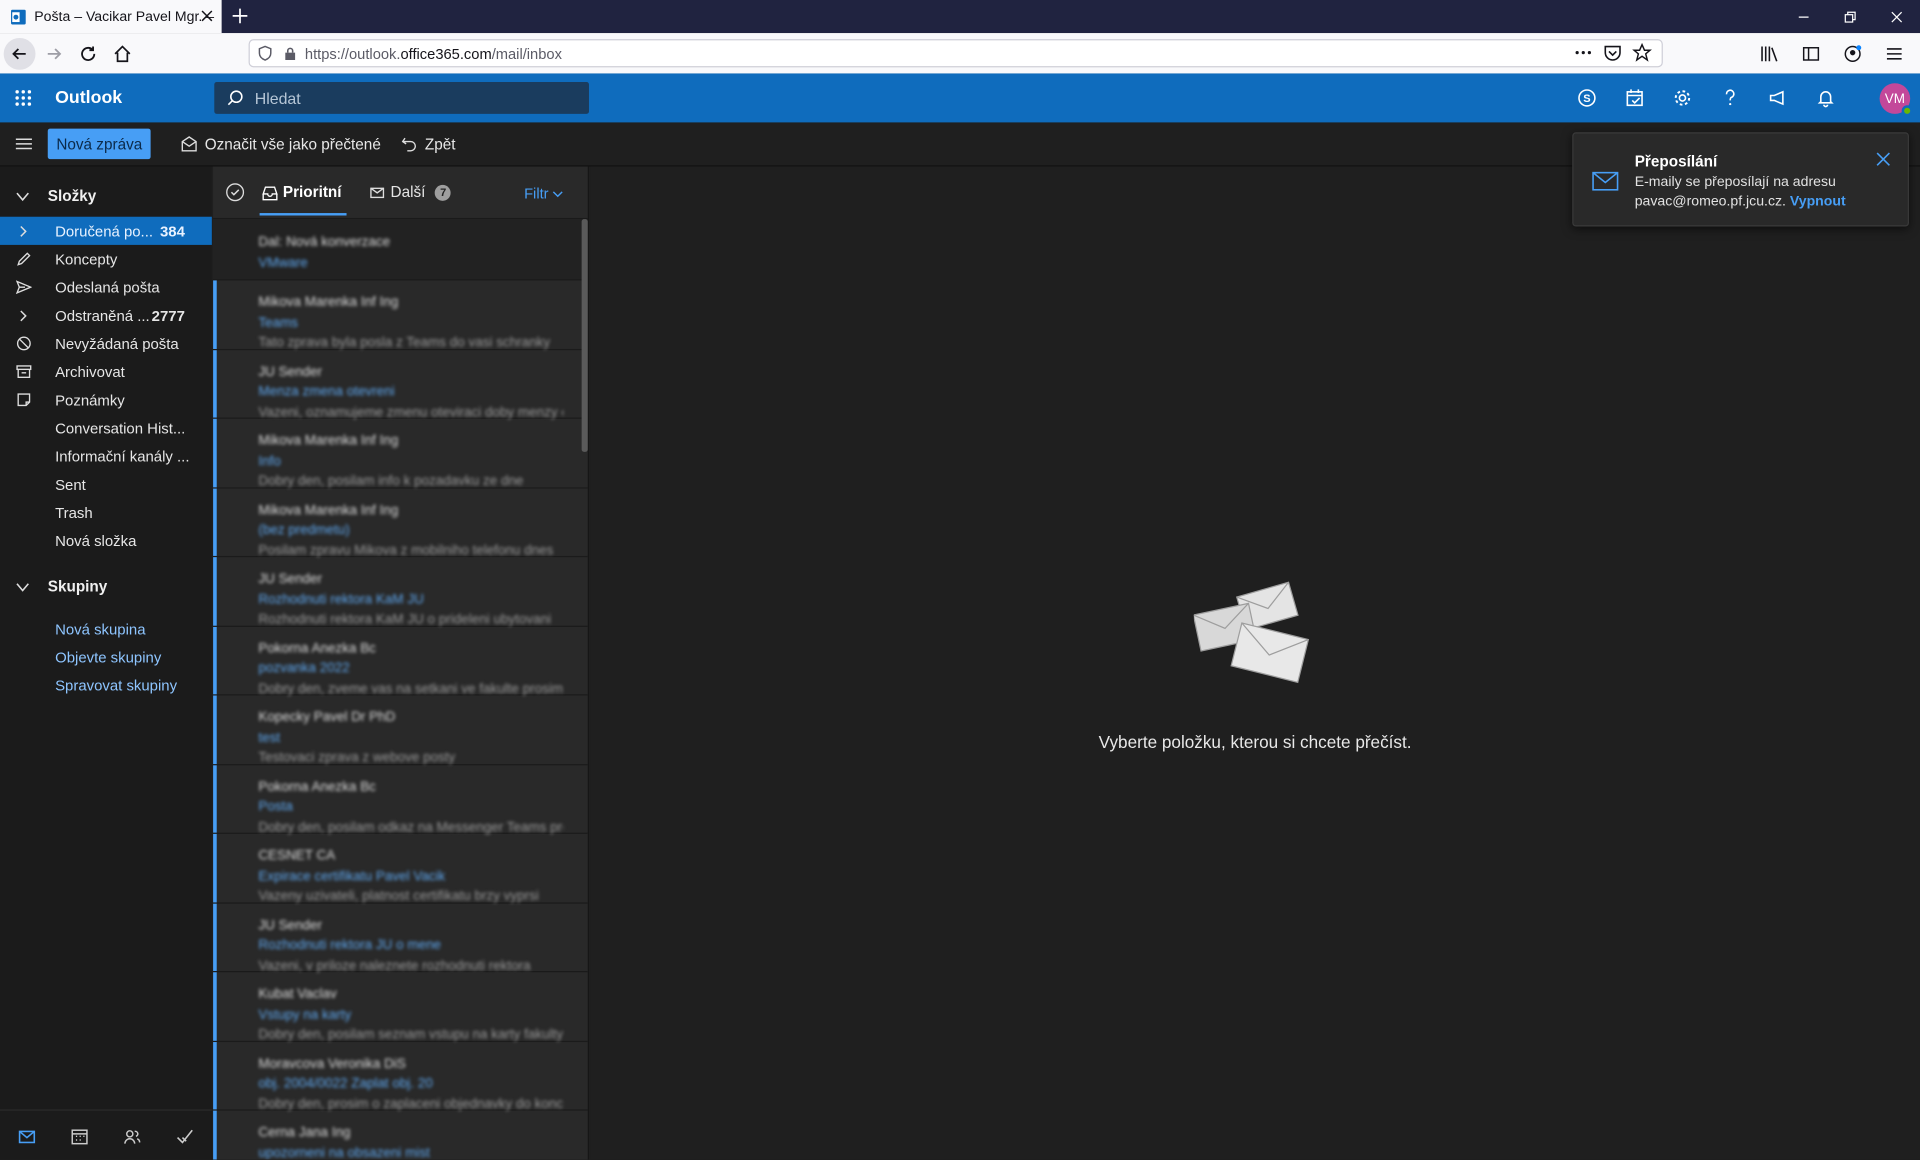  What do you see at coordinates (1605, 181) in the screenshot?
I see `mail-forward-icon` at bounding box center [1605, 181].